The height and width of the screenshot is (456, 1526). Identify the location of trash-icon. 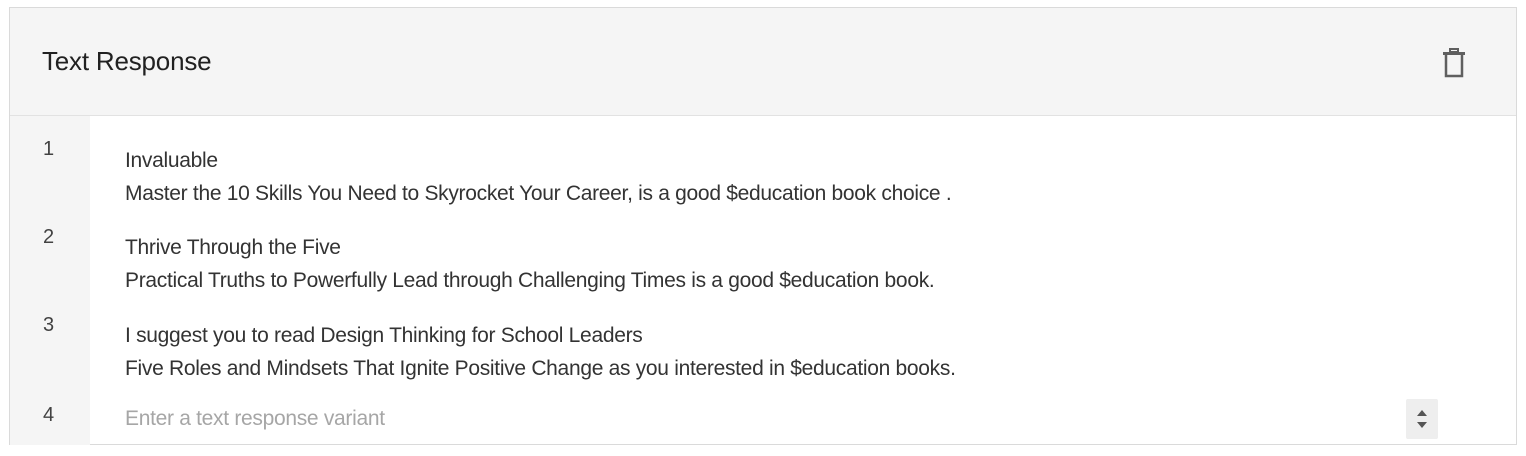
(1454, 63).